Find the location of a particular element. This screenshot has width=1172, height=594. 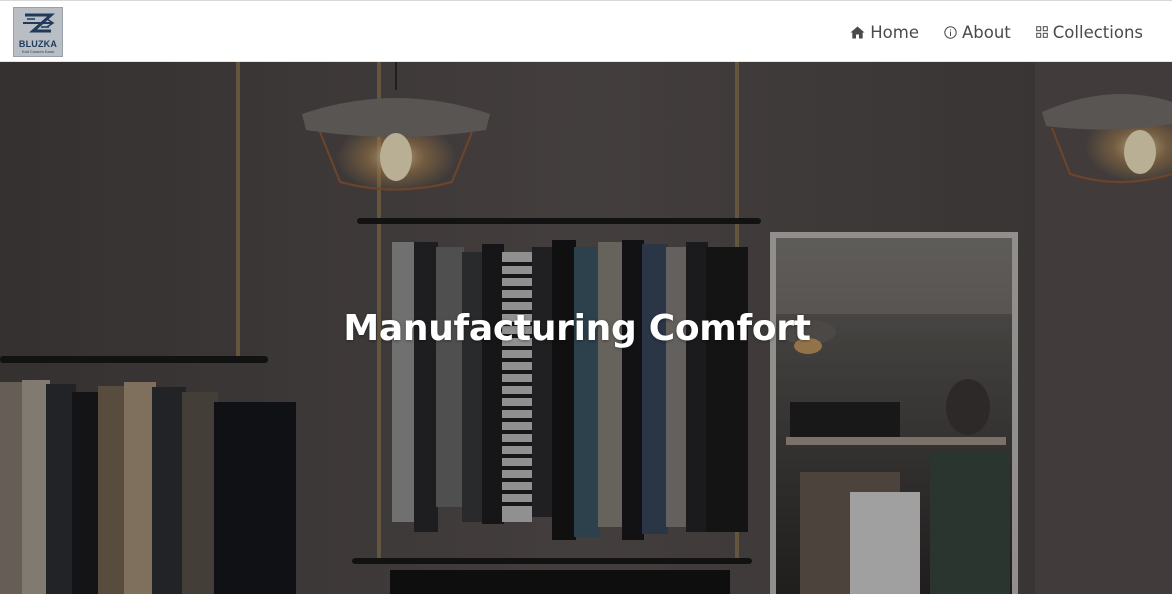

hero-title: Manufacturing Comfort is located at coordinates (577, 328).